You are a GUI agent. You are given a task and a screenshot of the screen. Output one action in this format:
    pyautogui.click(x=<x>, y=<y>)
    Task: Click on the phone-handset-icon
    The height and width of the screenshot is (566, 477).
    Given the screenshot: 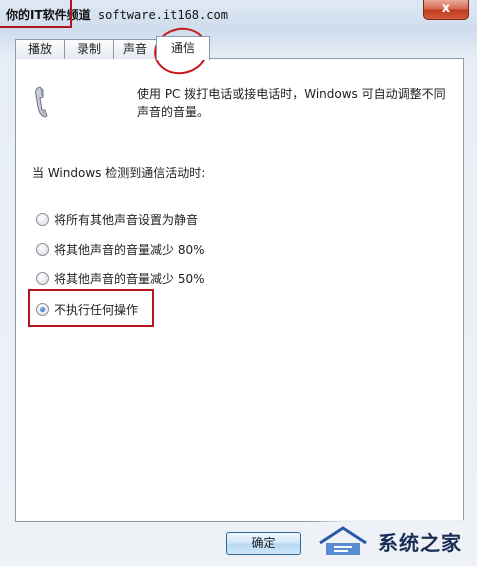 What is the action you would take?
    pyautogui.click(x=41, y=102)
    